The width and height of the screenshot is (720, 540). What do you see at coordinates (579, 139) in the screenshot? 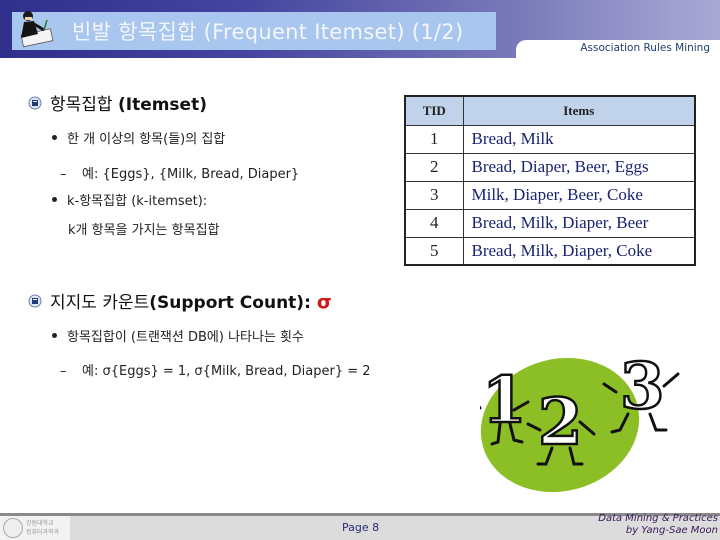
I see `cell-items: Bread, Milk` at bounding box center [579, 139].